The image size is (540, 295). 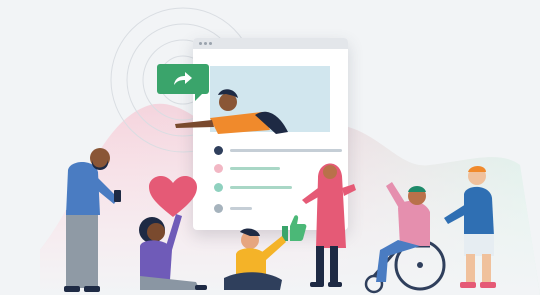 I want to click on man-in-wheelchair, so click(x=405, y=238).